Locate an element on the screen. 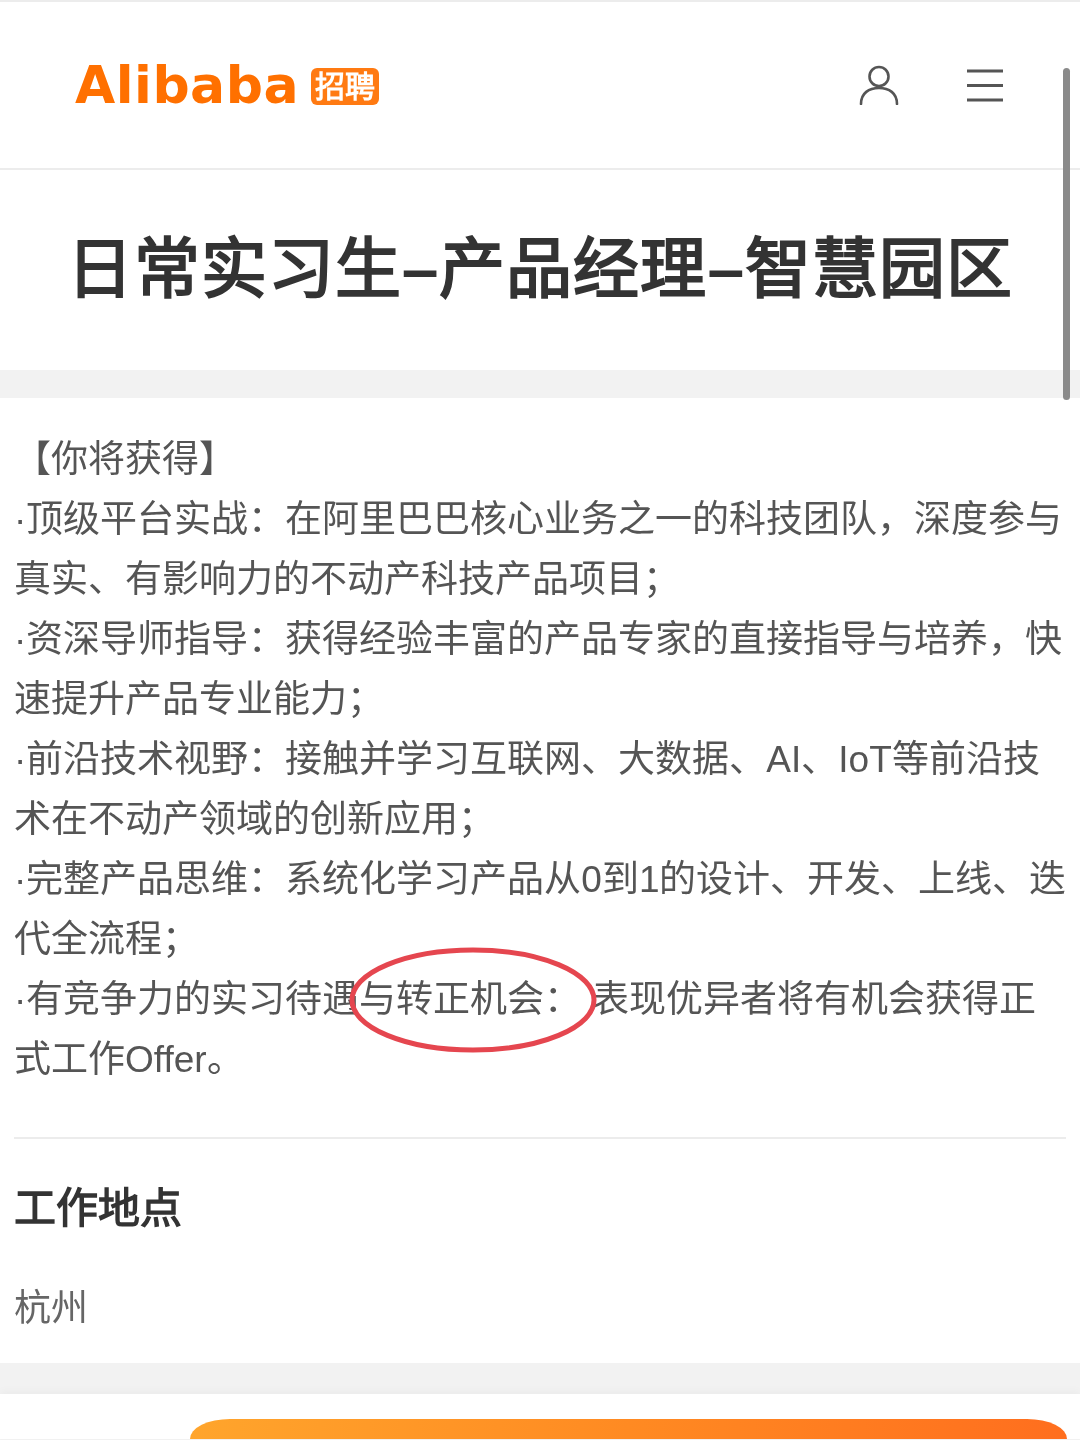 Image resolution: width=1080 pixels, height=1440 pixels. job-title: 日常实习生–产品经理–智慧园区 is located at coordinates (540, 270).